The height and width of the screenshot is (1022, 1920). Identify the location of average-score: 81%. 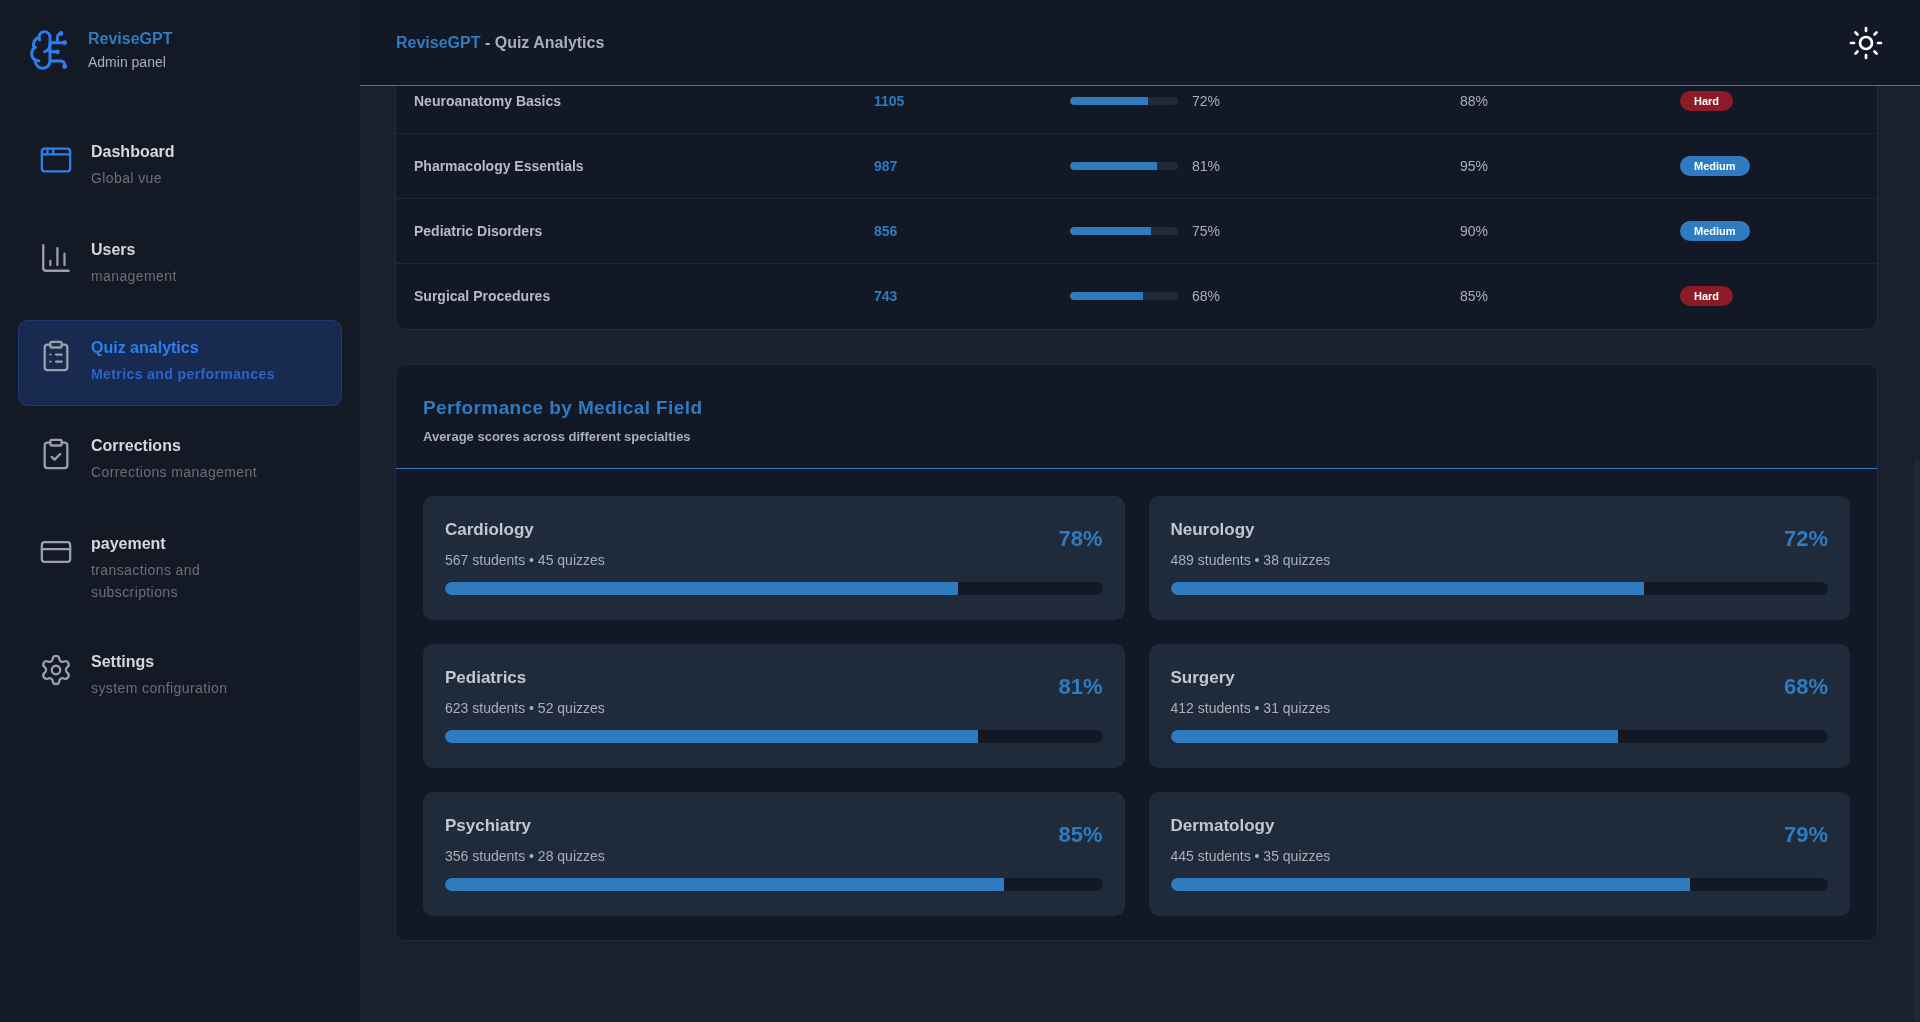
(1206, 166).